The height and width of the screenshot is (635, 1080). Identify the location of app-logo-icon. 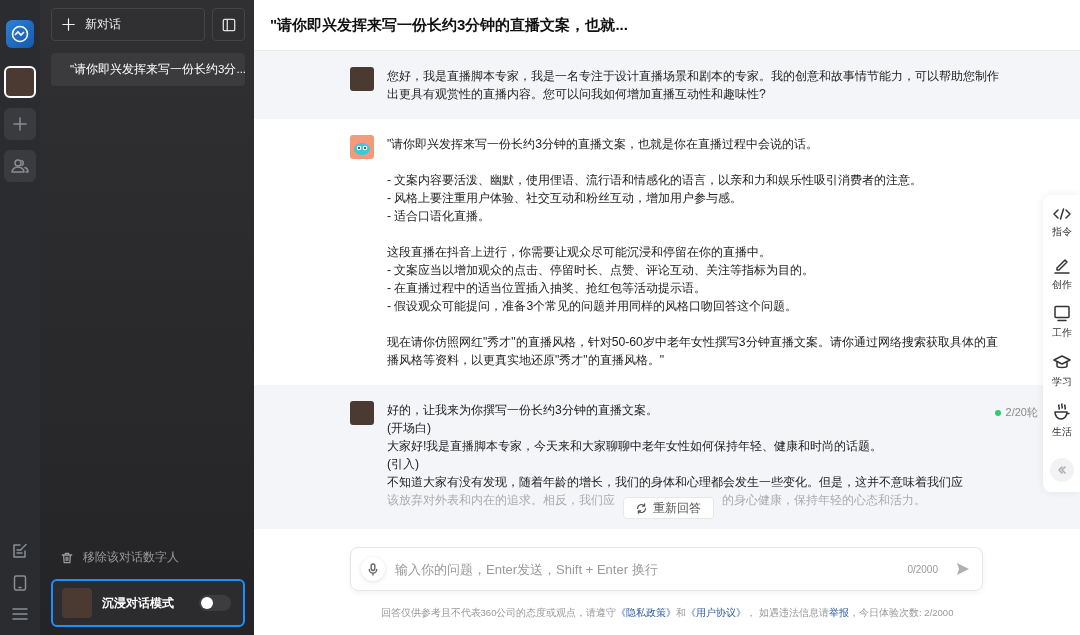
(20, 34).